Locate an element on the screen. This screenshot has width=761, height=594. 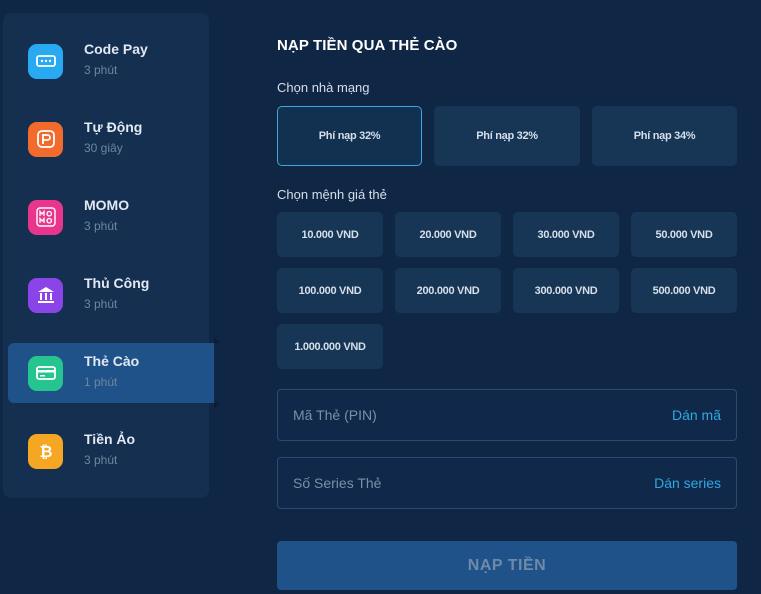
p-logo-icon is located at coordinates (45, 139).